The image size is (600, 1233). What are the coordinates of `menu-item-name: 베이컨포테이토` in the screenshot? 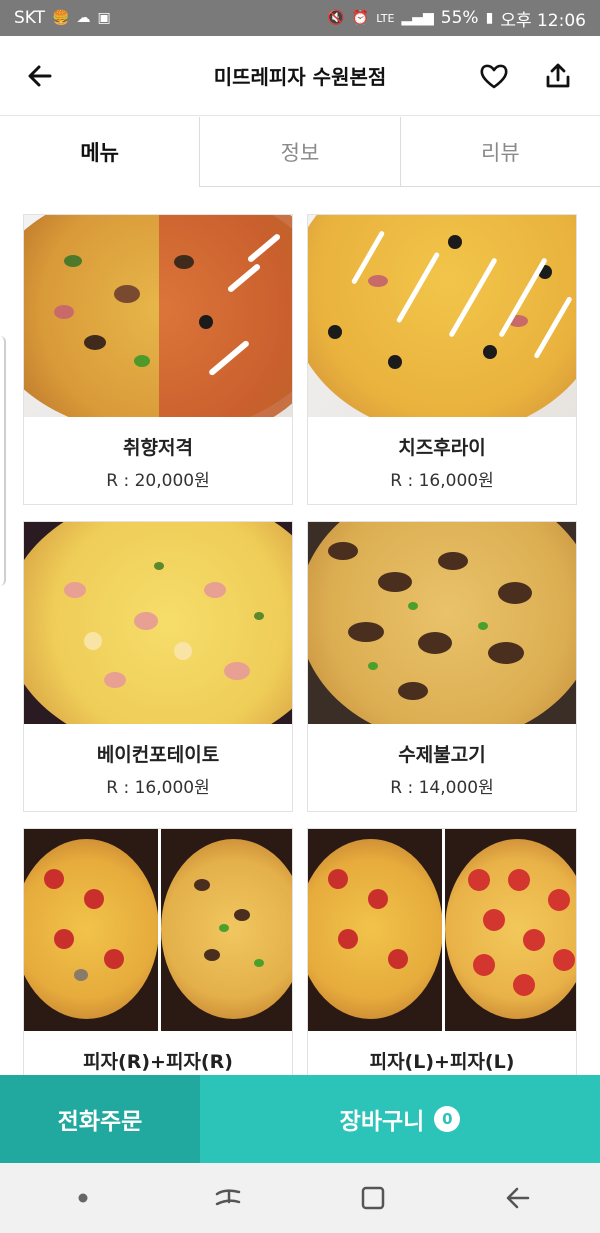 It's located at (158, 755).